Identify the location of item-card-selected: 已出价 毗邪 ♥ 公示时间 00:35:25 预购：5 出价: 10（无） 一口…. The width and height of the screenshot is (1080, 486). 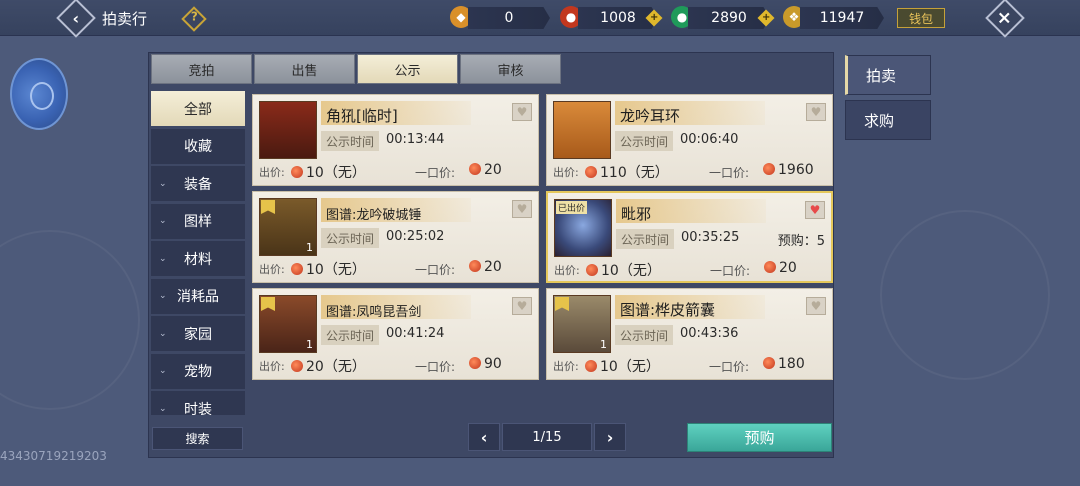
(689, 237).